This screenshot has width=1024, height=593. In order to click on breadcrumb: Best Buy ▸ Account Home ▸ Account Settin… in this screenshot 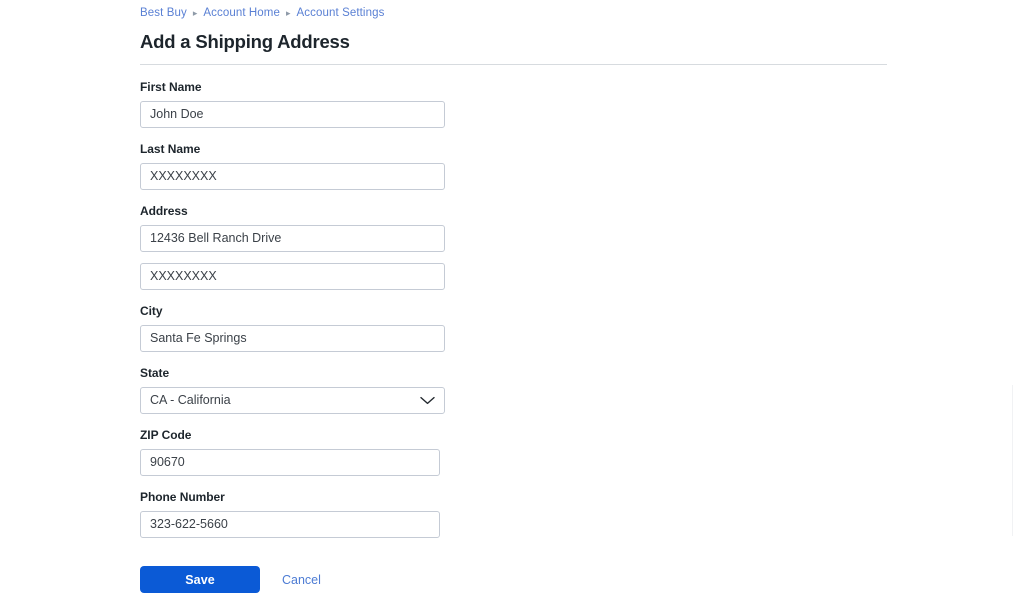, I will do `click(582, 10)`.